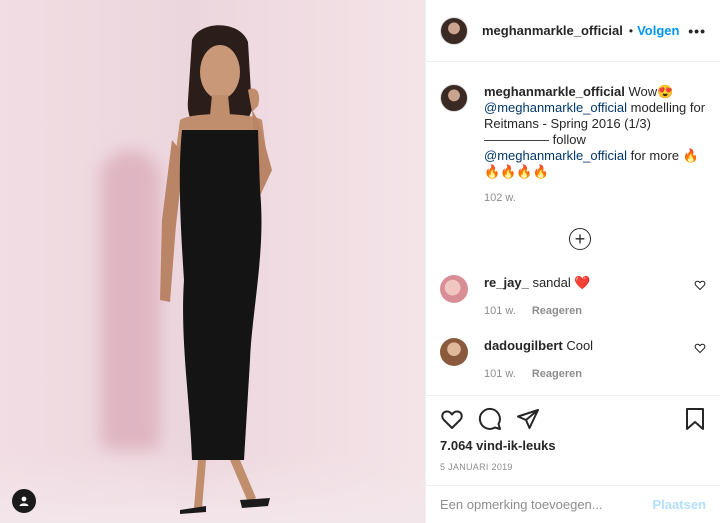 The width and height of the screenshot is (720, 523). What do you see at coordinates (595, 360) in the screenshot?
I see `comment-body: dadougilbert Cool 101 w. Reageren` at bounding box center [595, 360].